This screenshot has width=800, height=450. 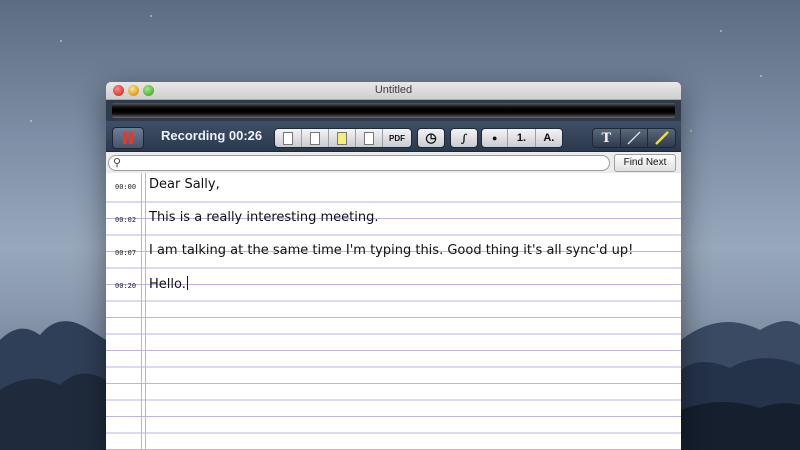 I want to click on highlighter-icon, so click(x=661, y=138).